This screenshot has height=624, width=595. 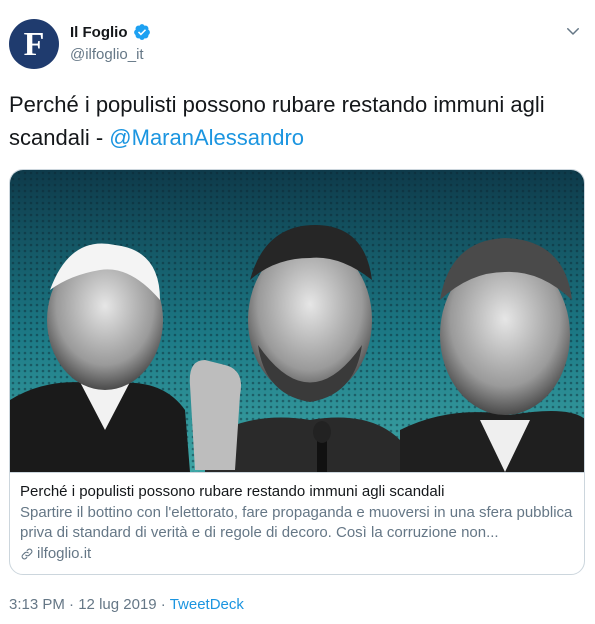 I want to click on link-icon, so click(x=27, y=554).